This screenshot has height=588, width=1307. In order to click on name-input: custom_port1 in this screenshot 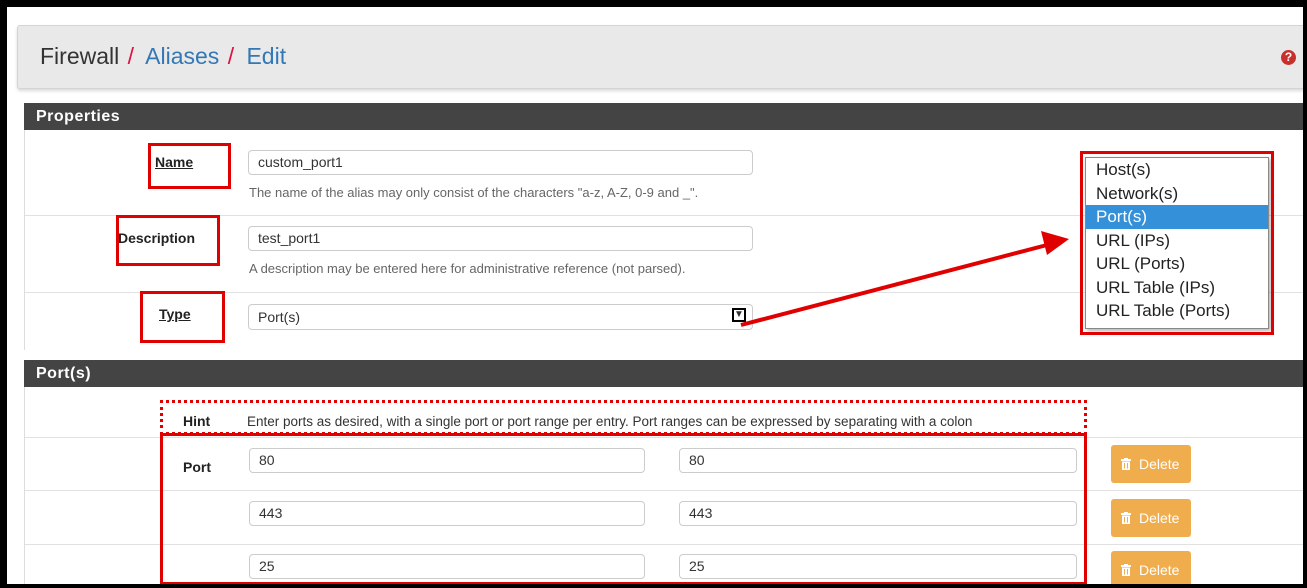, I will do `click(500, 162)`.